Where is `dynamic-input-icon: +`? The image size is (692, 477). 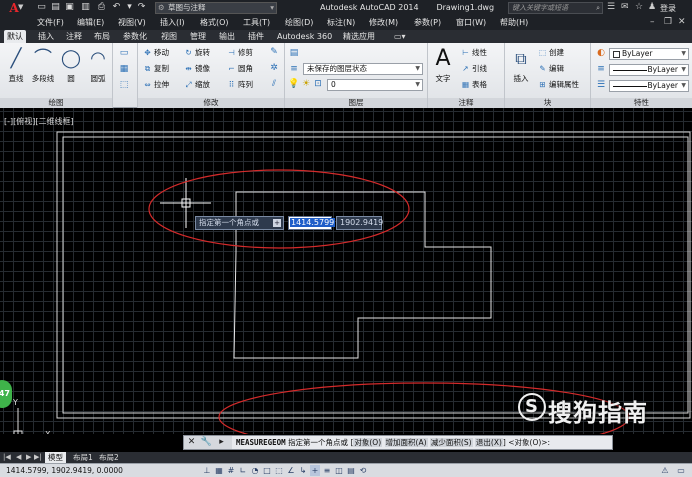
dynamic-input-icon: + is located at coordinates (315, 470).